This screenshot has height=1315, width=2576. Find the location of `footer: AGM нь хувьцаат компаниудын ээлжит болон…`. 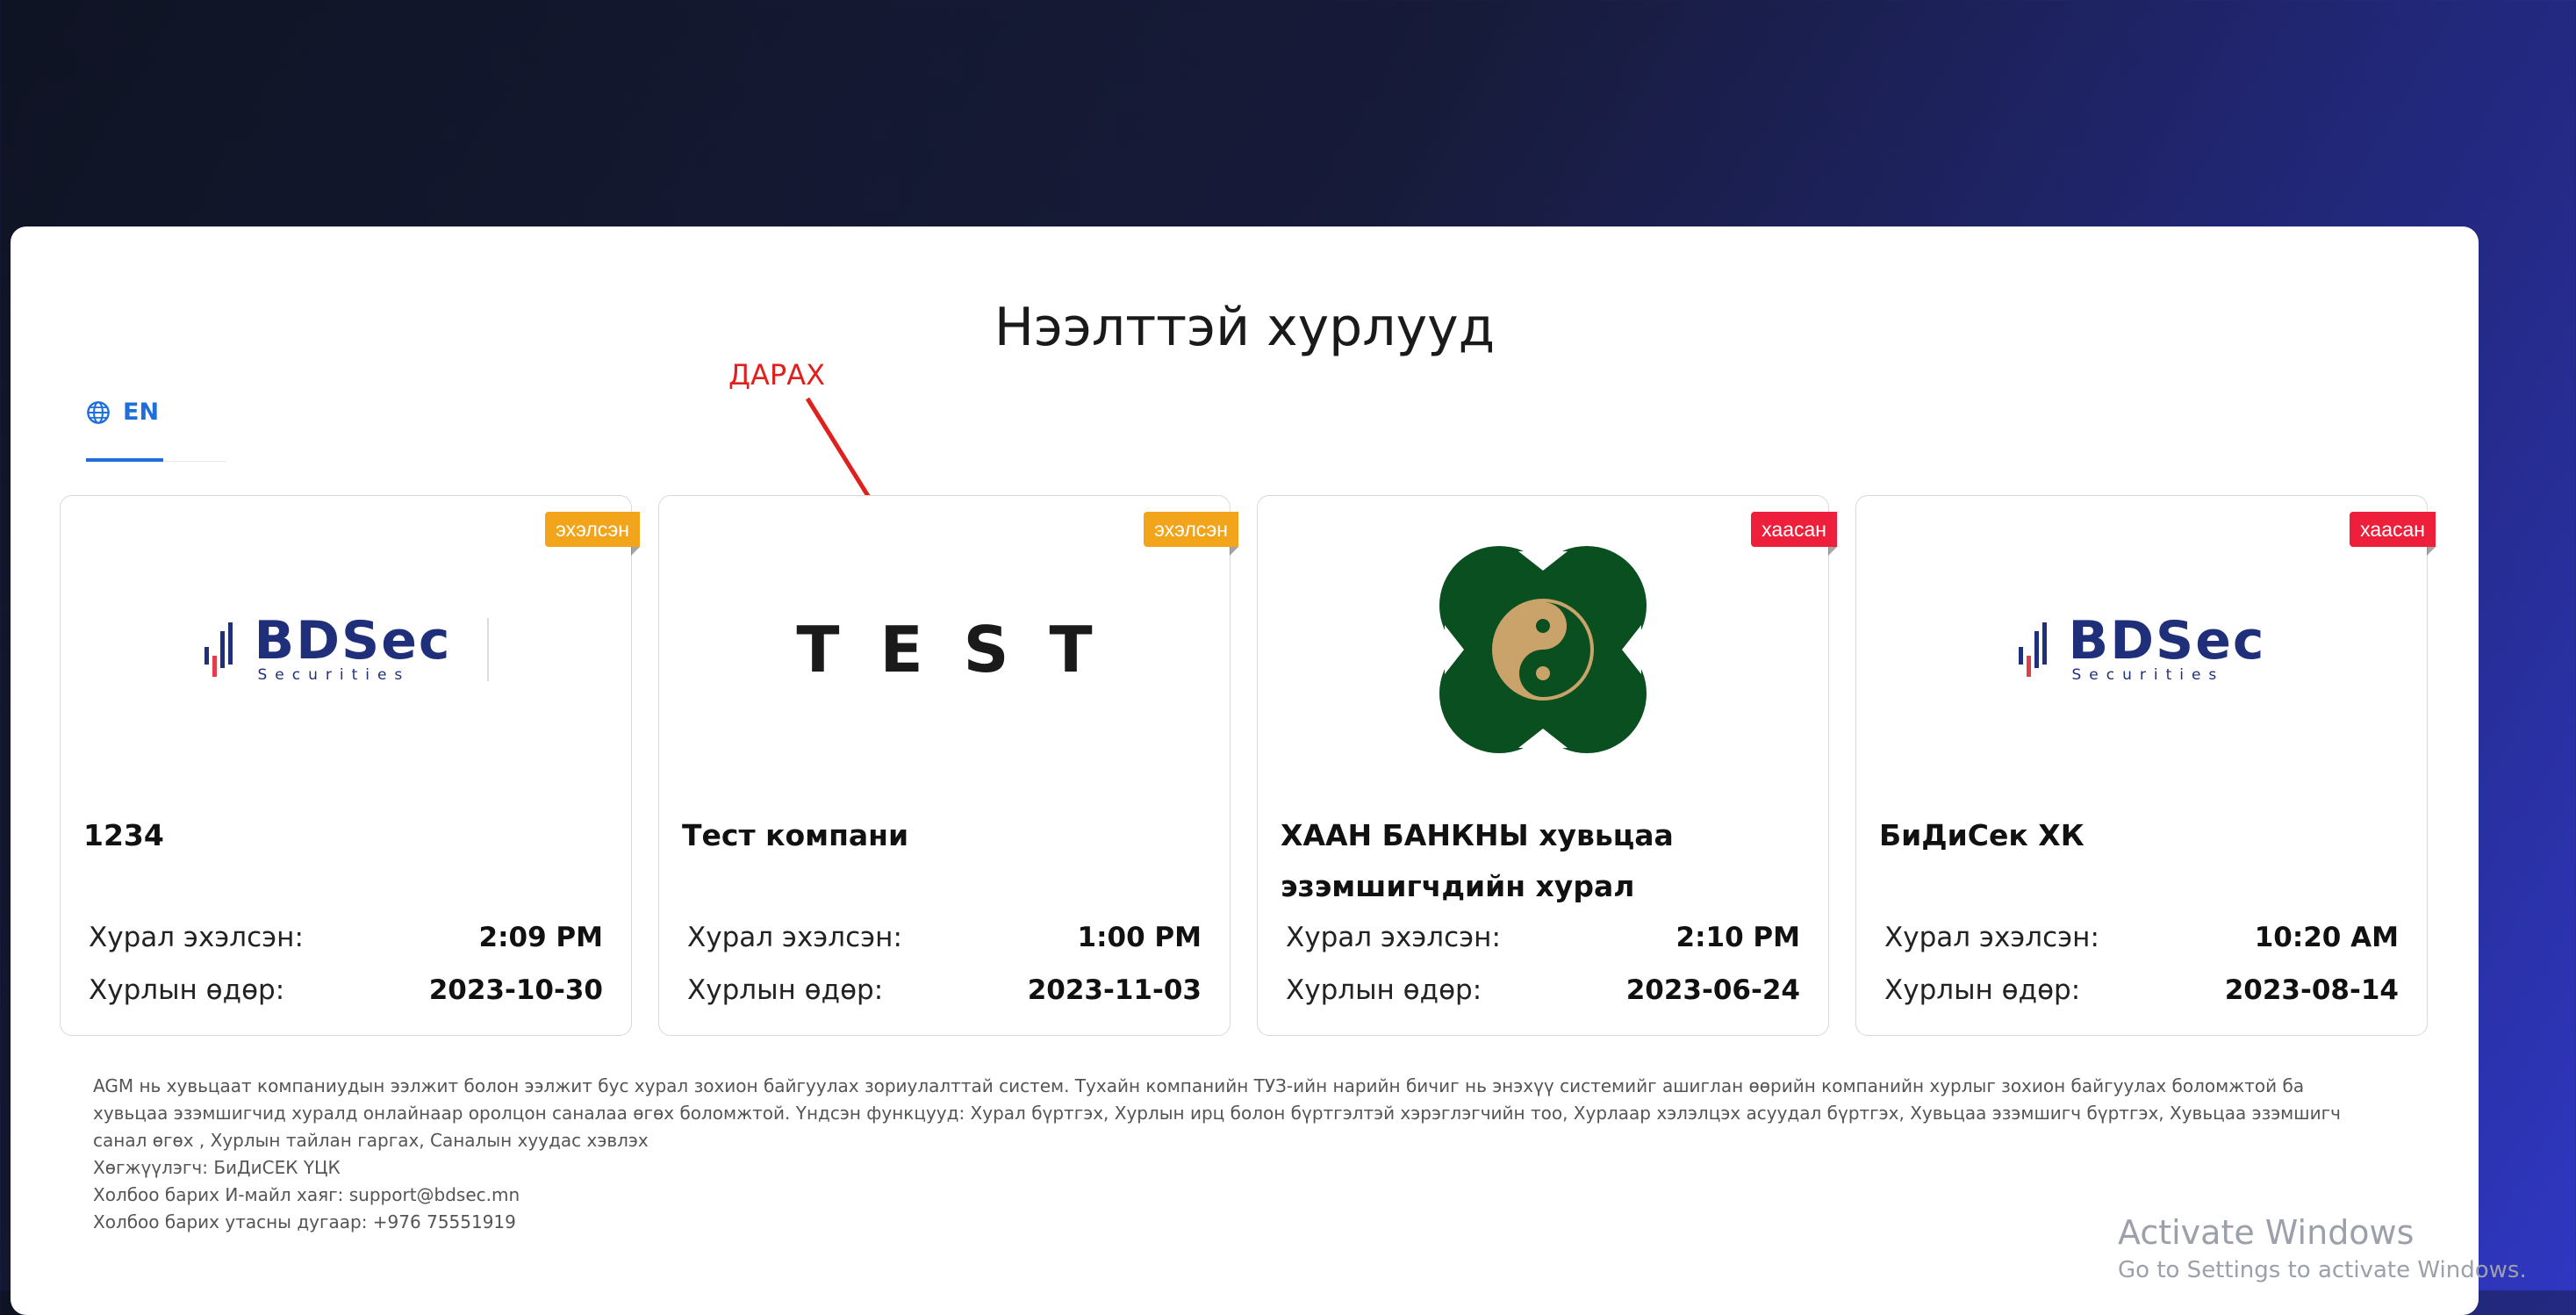

footer: AGM нь хувьцаат компаниудын ээлжит болон… is located at coordinates (1234, 1155).